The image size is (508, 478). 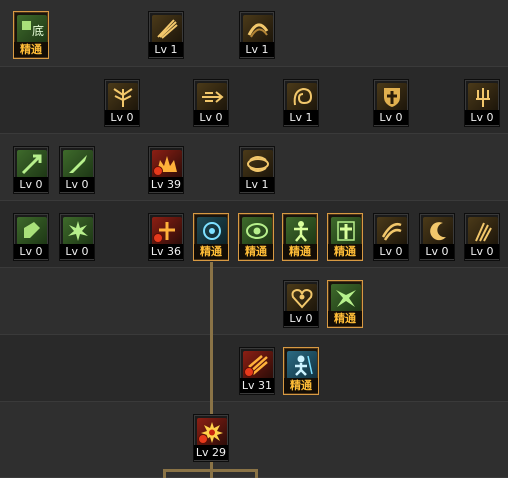 I want to click on skill-row1-col2: Lv 1, so click(x=166, y=35).